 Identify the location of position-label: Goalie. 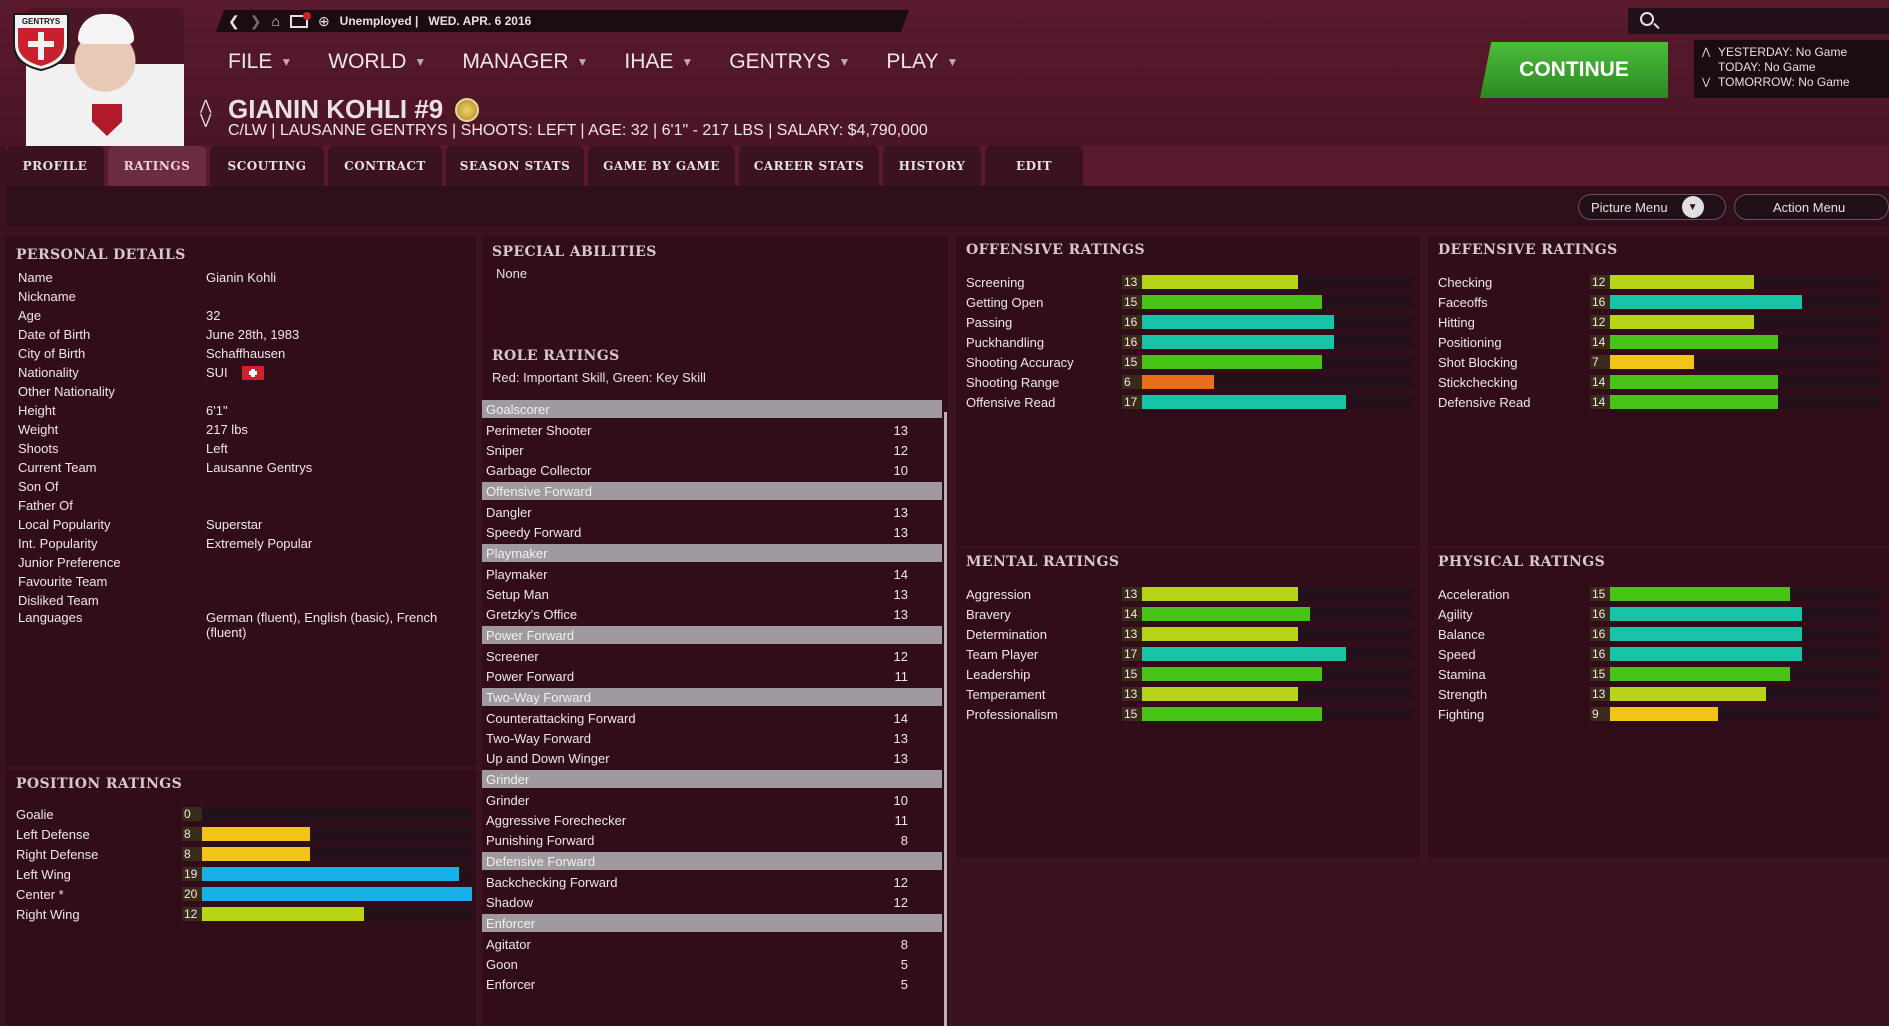
(35, 814).